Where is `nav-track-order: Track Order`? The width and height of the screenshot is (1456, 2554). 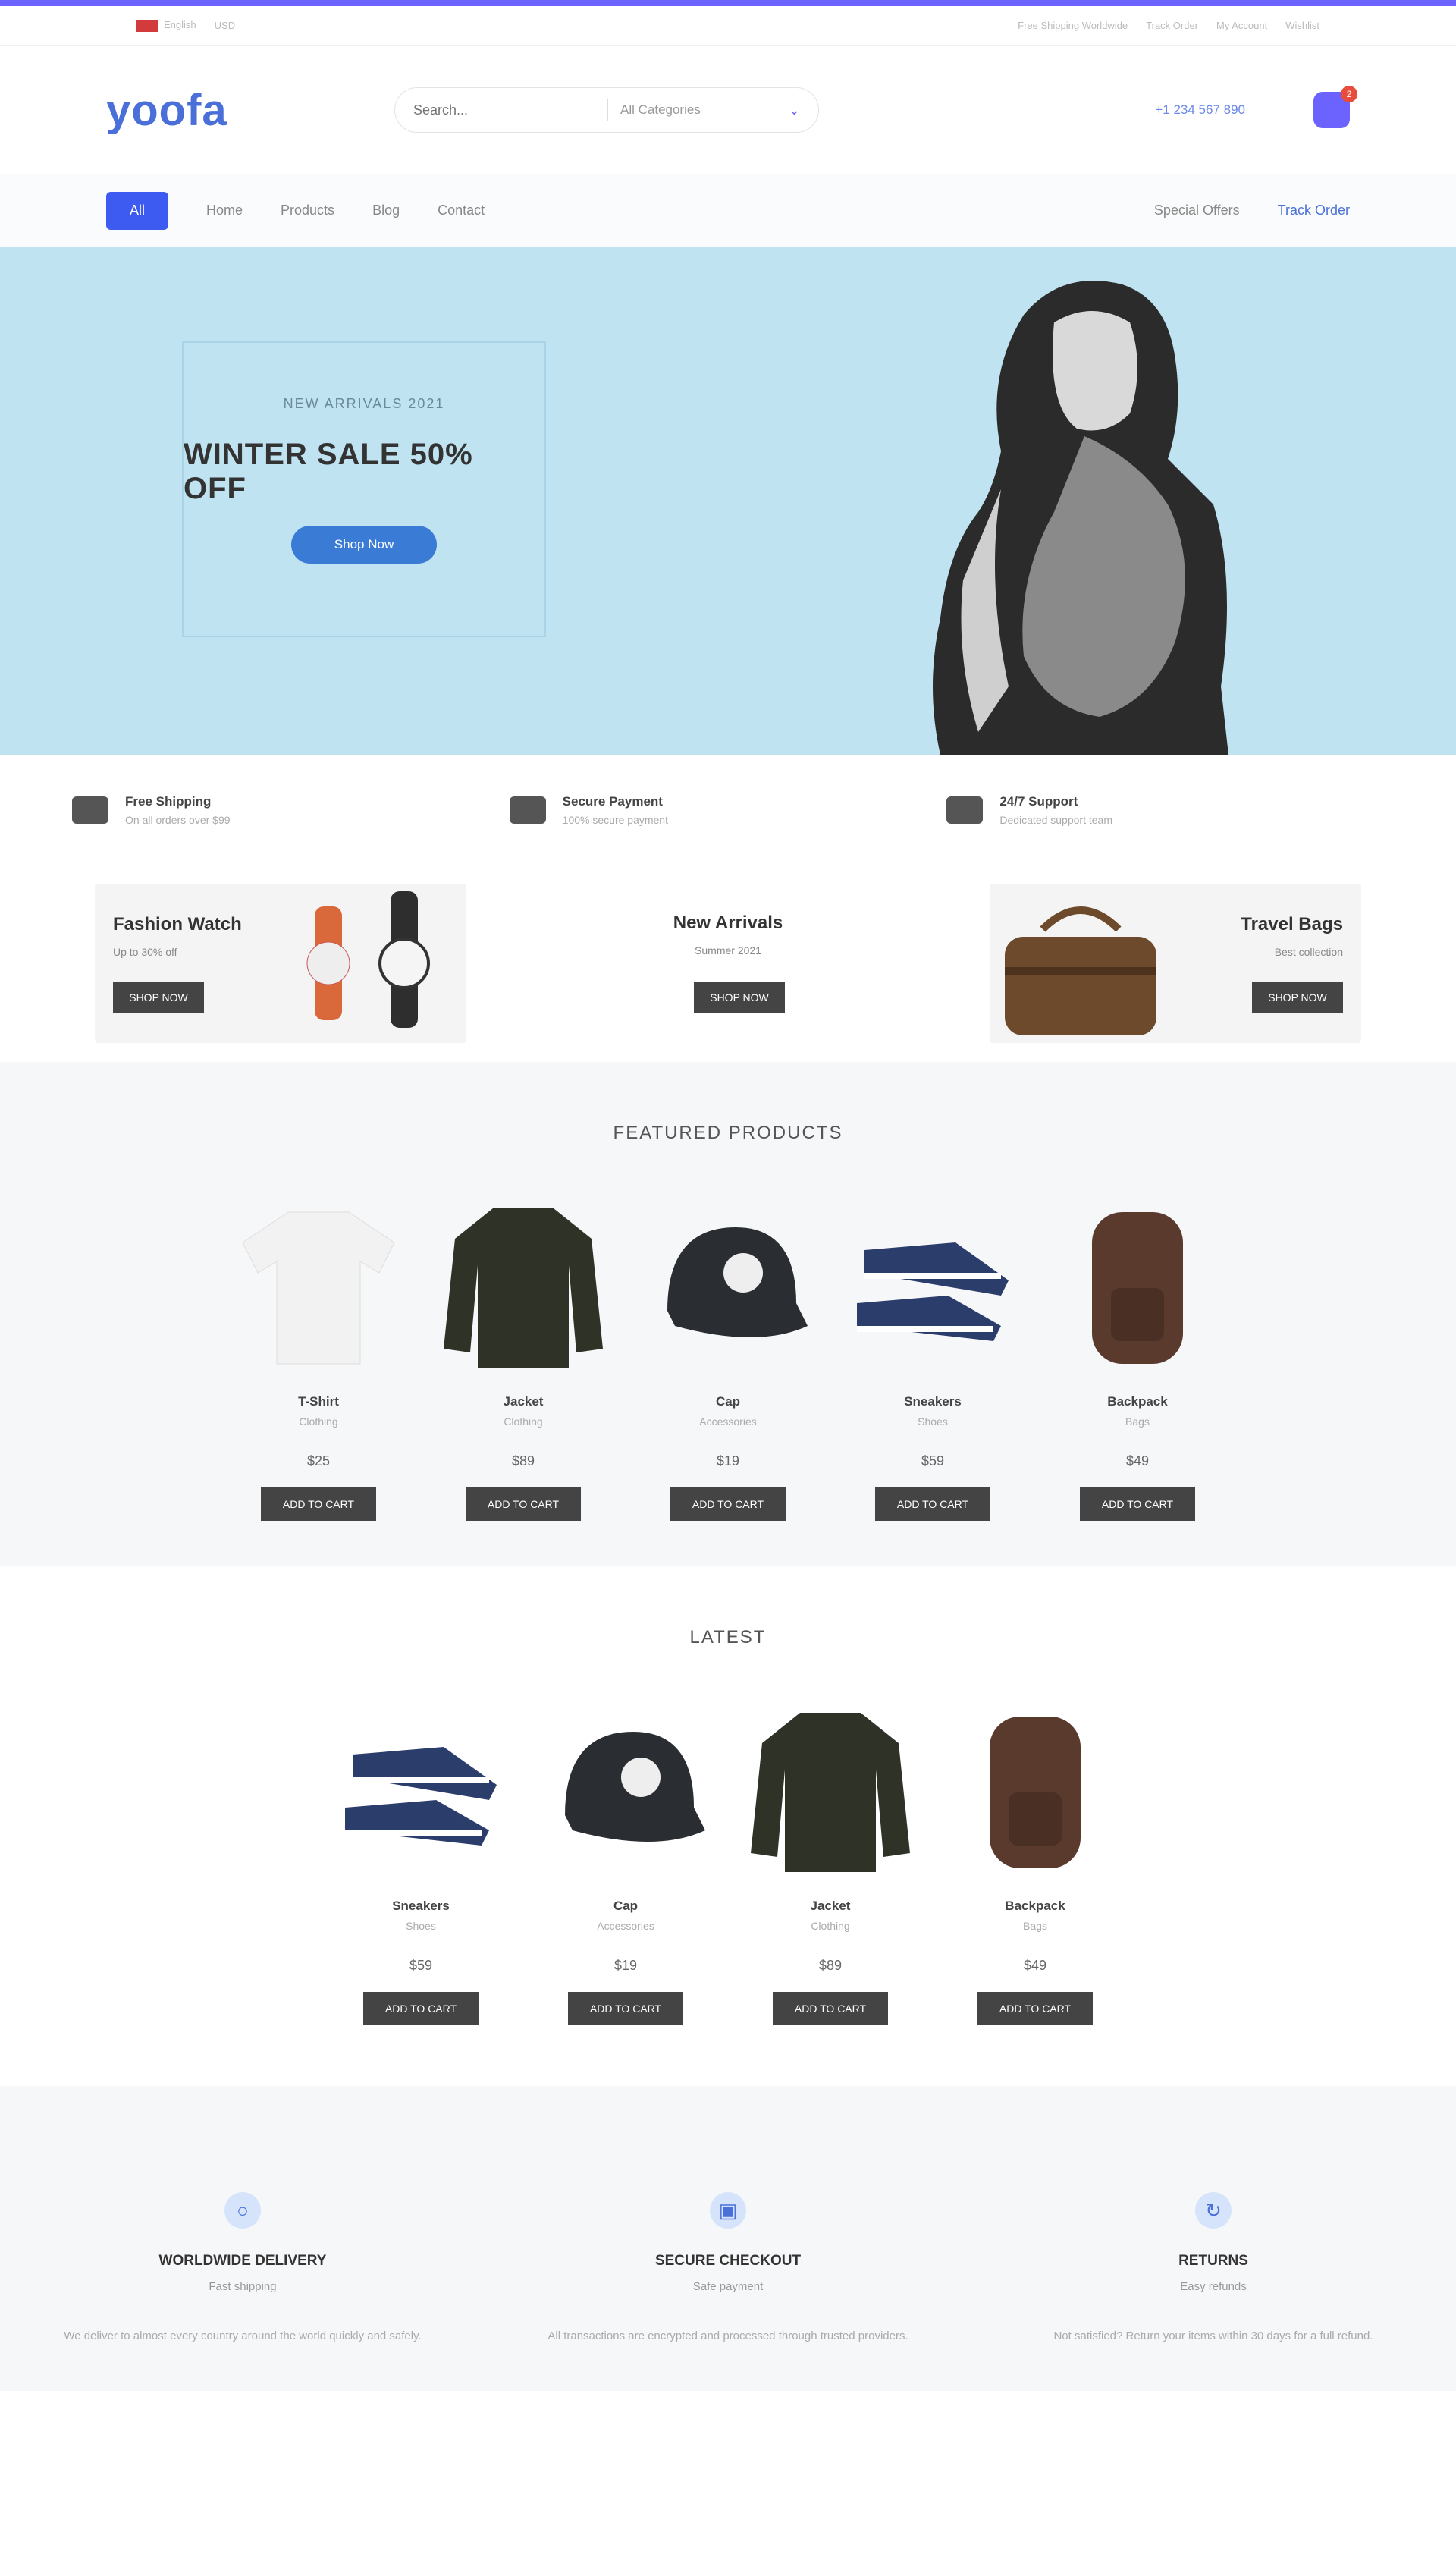
nav-track-order: Track Order is located at coordinates (1314, 210).